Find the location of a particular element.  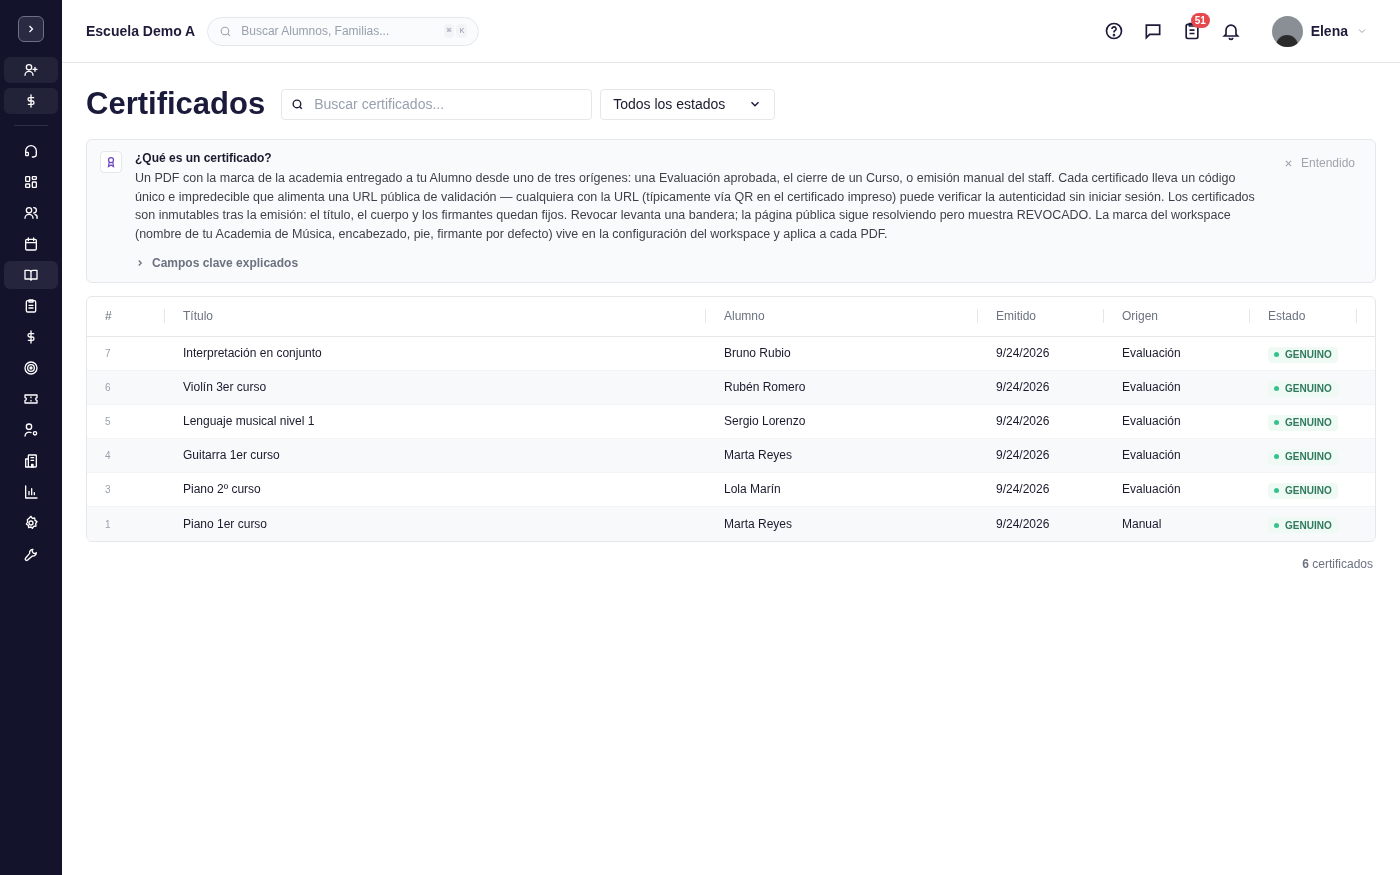

table-cell: Bruno Rubio is located at coordinates (757, 353).